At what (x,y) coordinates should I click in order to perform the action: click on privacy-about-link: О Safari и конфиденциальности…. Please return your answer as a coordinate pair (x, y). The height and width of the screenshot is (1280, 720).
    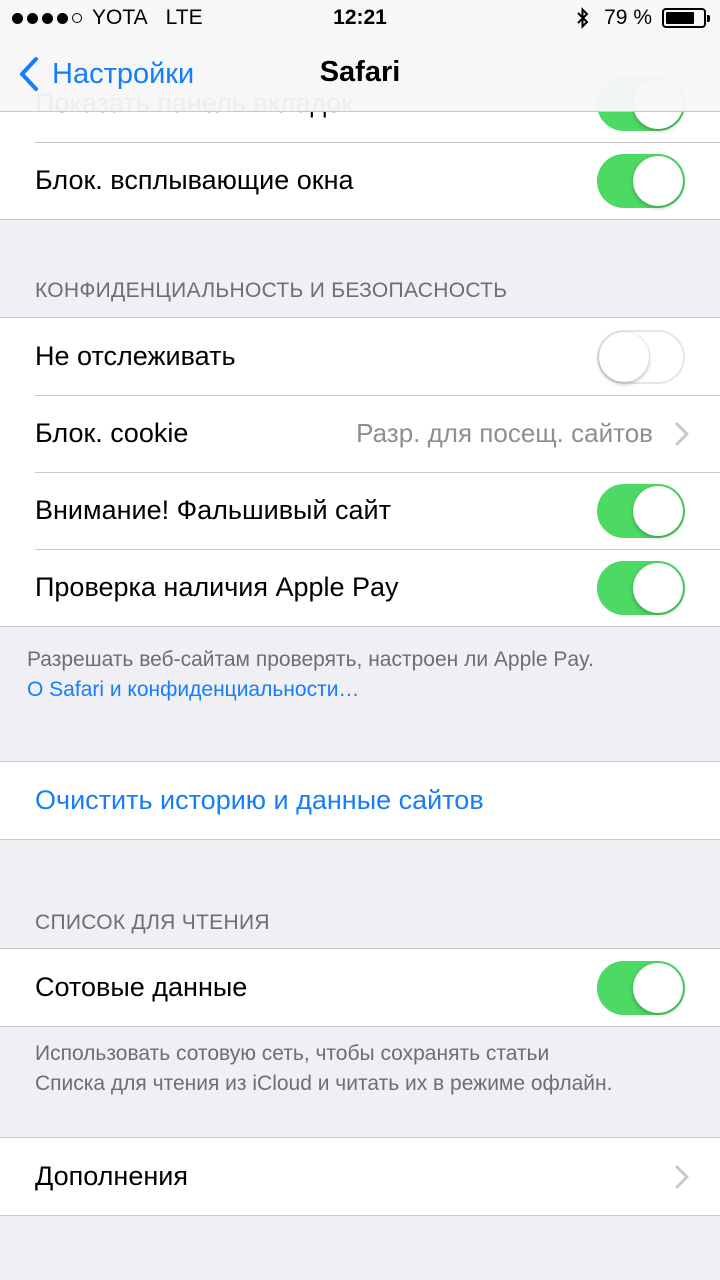
    Looking at the image, I should click on (310, 690).